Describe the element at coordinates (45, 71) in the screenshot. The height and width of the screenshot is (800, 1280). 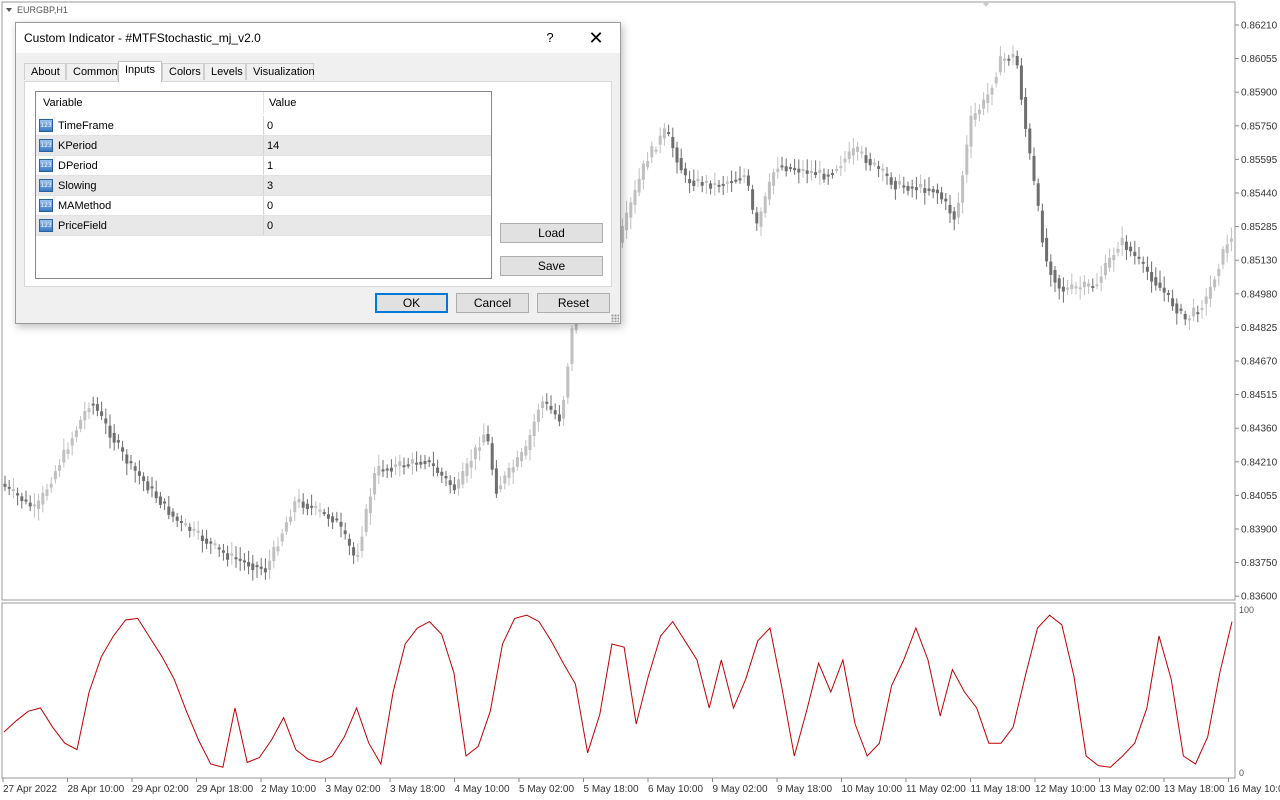
I see `tab-about: About` at that location.